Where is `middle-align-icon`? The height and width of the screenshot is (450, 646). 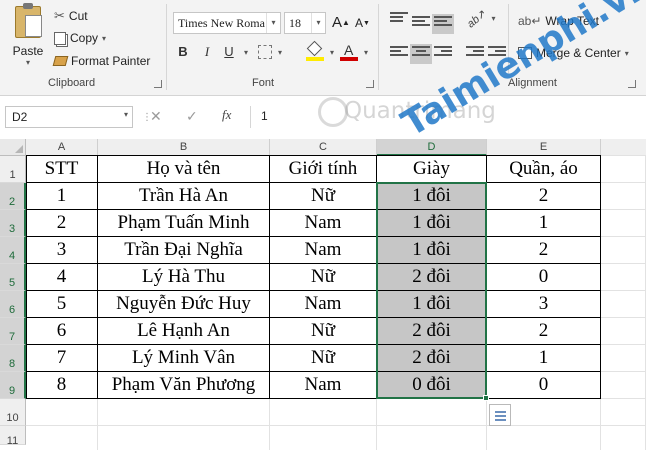
middle-align-icon is located at coordinates (421, 24).